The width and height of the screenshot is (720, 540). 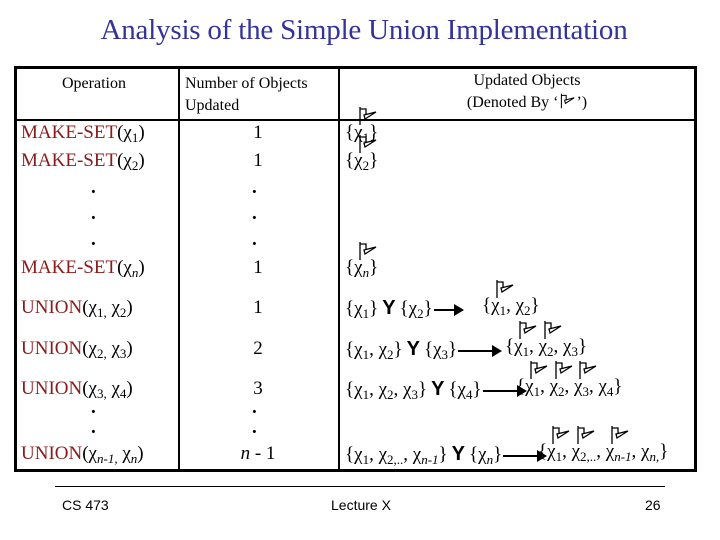 What do you see at coordinates (82, 454) in the screenshot?
I see `operation-union: UNION(χn-1, χn)` at bounding box center [82, 454].